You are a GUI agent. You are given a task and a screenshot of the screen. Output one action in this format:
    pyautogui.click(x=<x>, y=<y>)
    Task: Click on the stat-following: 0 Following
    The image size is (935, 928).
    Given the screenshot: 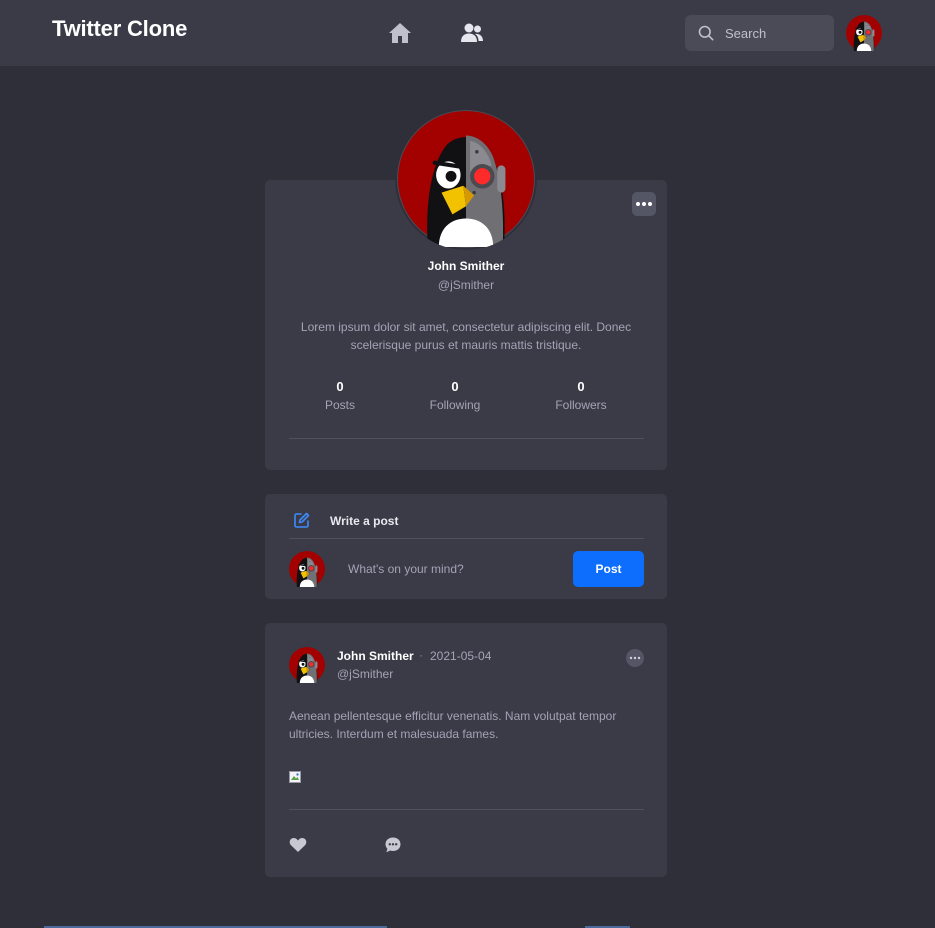 What is the action you would take?
    pyautogui.click(x=455, y=395)
    